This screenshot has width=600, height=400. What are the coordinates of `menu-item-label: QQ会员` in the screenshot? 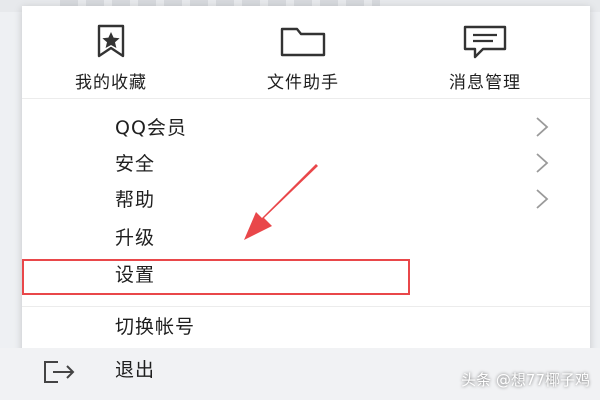 It's located at (151, 128).